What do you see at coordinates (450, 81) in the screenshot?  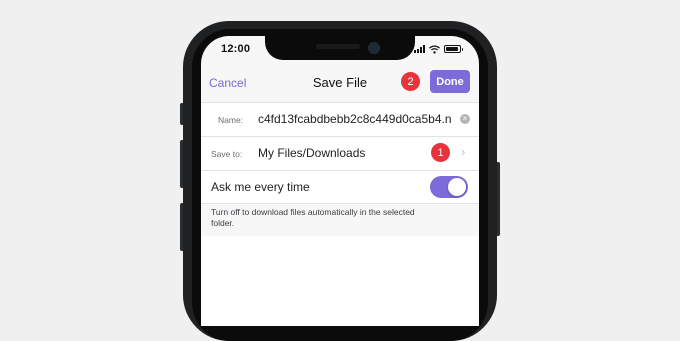 I see `done-button: Done` at bounding box center [450, 81].